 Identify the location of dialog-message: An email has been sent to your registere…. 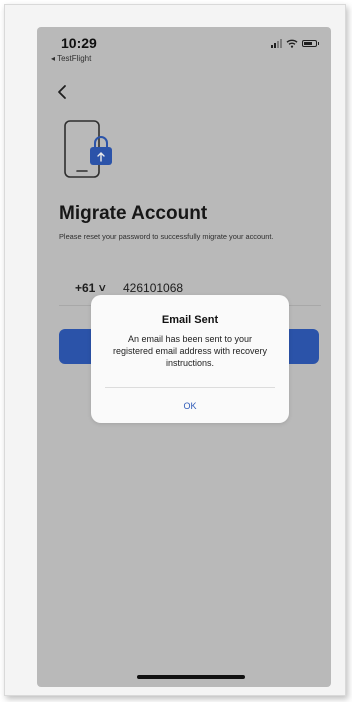
(190, 351).